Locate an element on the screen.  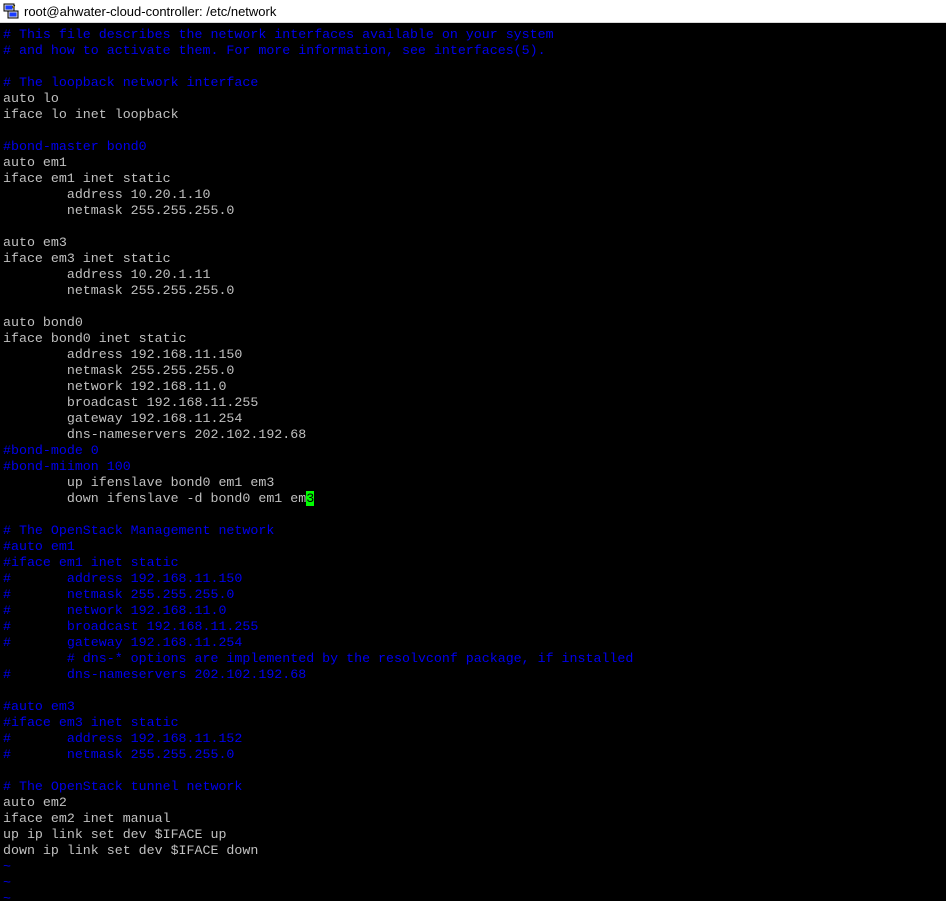
line-text: gateway 192.168.11.254 is located at coordinates (123, 418).